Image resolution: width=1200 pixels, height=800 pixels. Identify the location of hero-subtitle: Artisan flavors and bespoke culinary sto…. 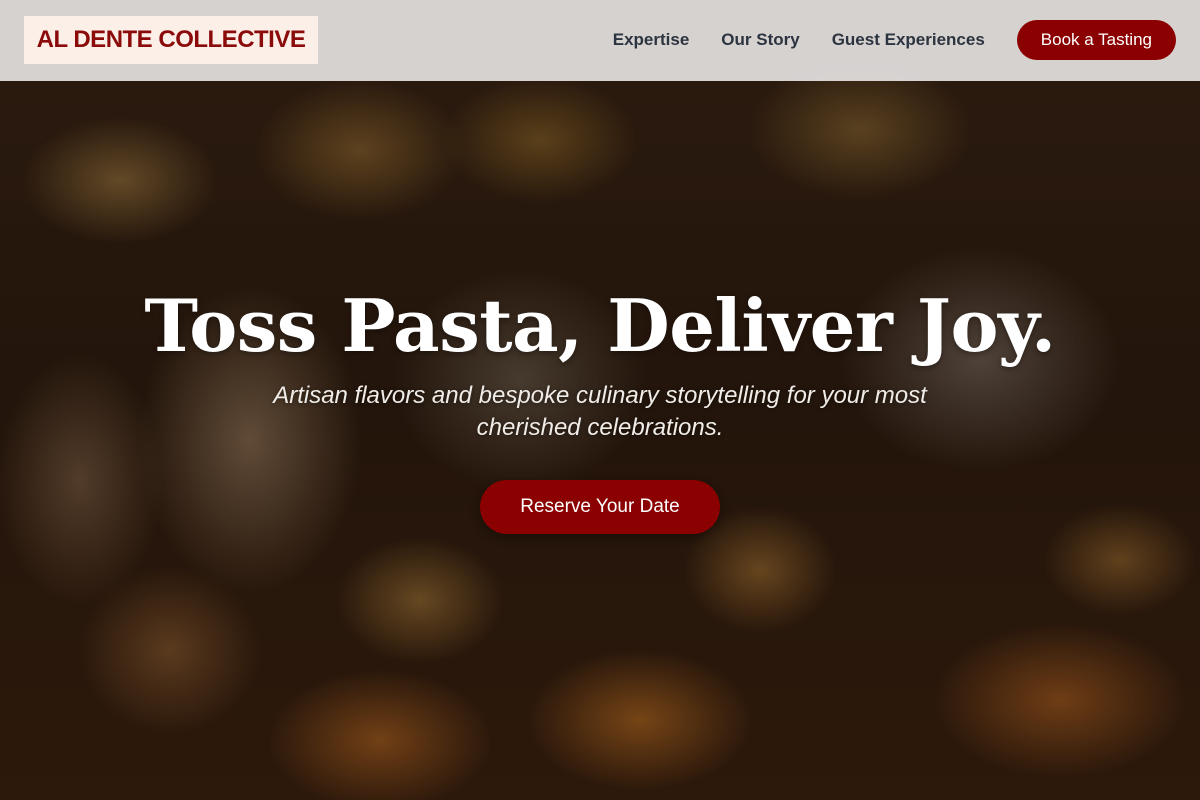
(600, 411).